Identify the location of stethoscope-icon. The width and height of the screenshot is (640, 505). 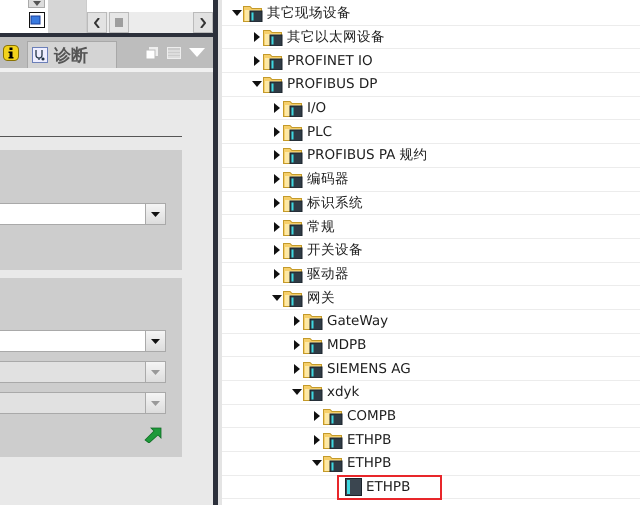
(40, 55).